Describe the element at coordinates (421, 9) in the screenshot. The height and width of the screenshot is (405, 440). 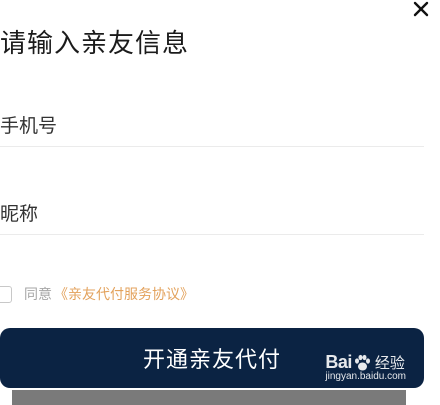
I see `close-icon` at that location.